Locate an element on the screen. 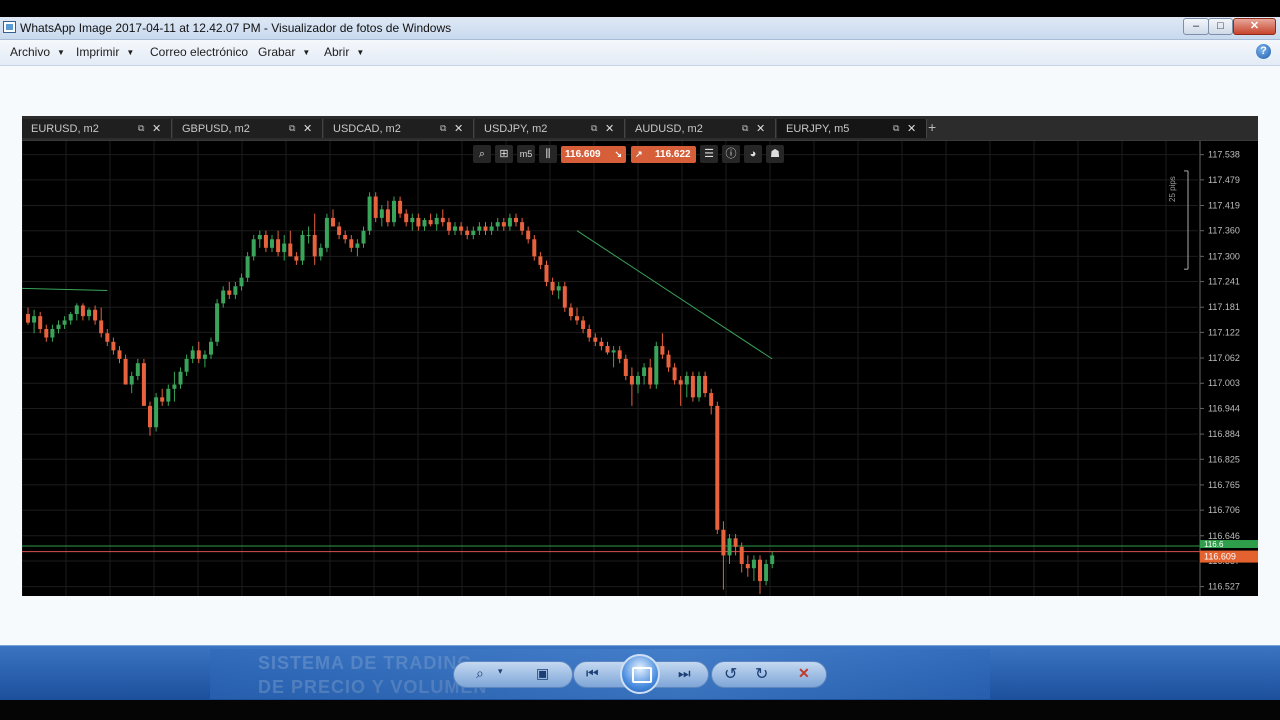 The width and height of the screenshot is (1280, 720). menu-imprimir: Imprimir ▼ is located at coordinates (105, 52).